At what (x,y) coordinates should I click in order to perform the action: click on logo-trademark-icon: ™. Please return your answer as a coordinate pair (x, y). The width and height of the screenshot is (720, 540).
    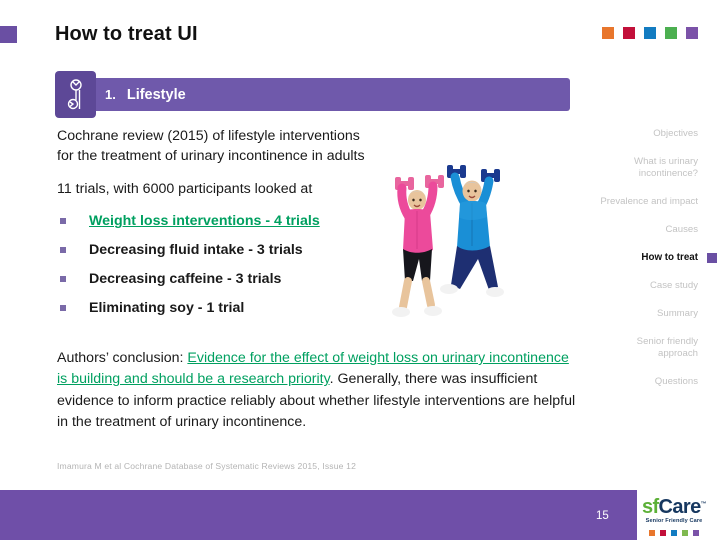
    Looking at the image, I should click on (703, 504).